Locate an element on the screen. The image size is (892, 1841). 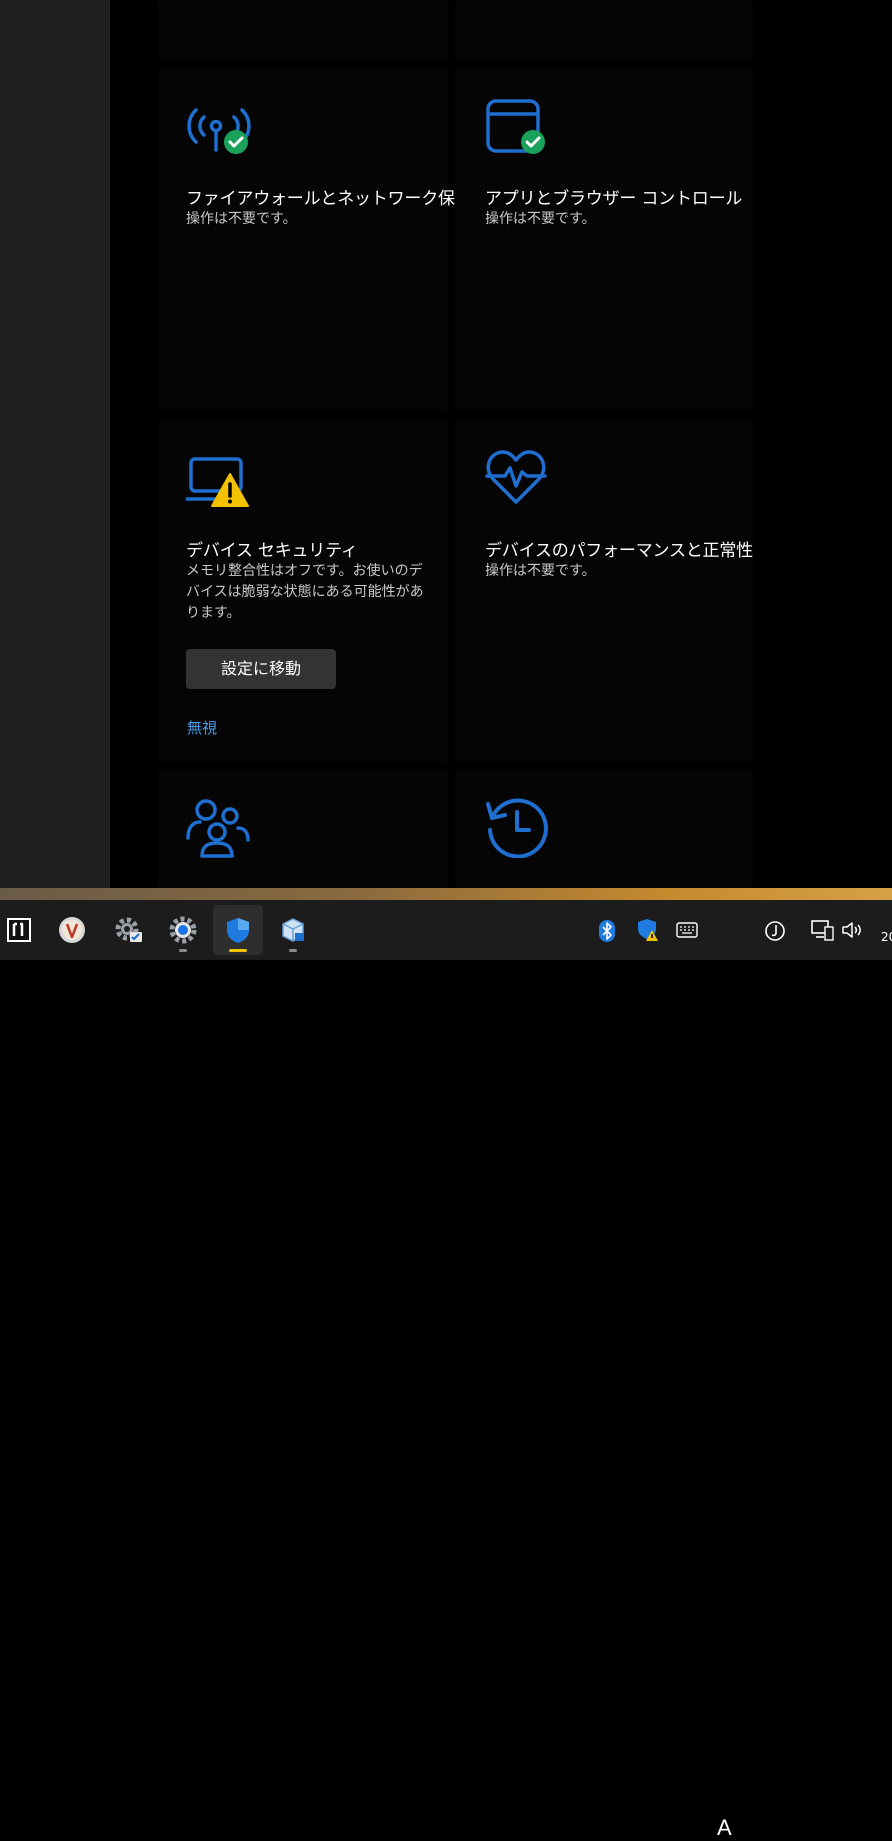
network-icon is located at coordinates (822, 930).